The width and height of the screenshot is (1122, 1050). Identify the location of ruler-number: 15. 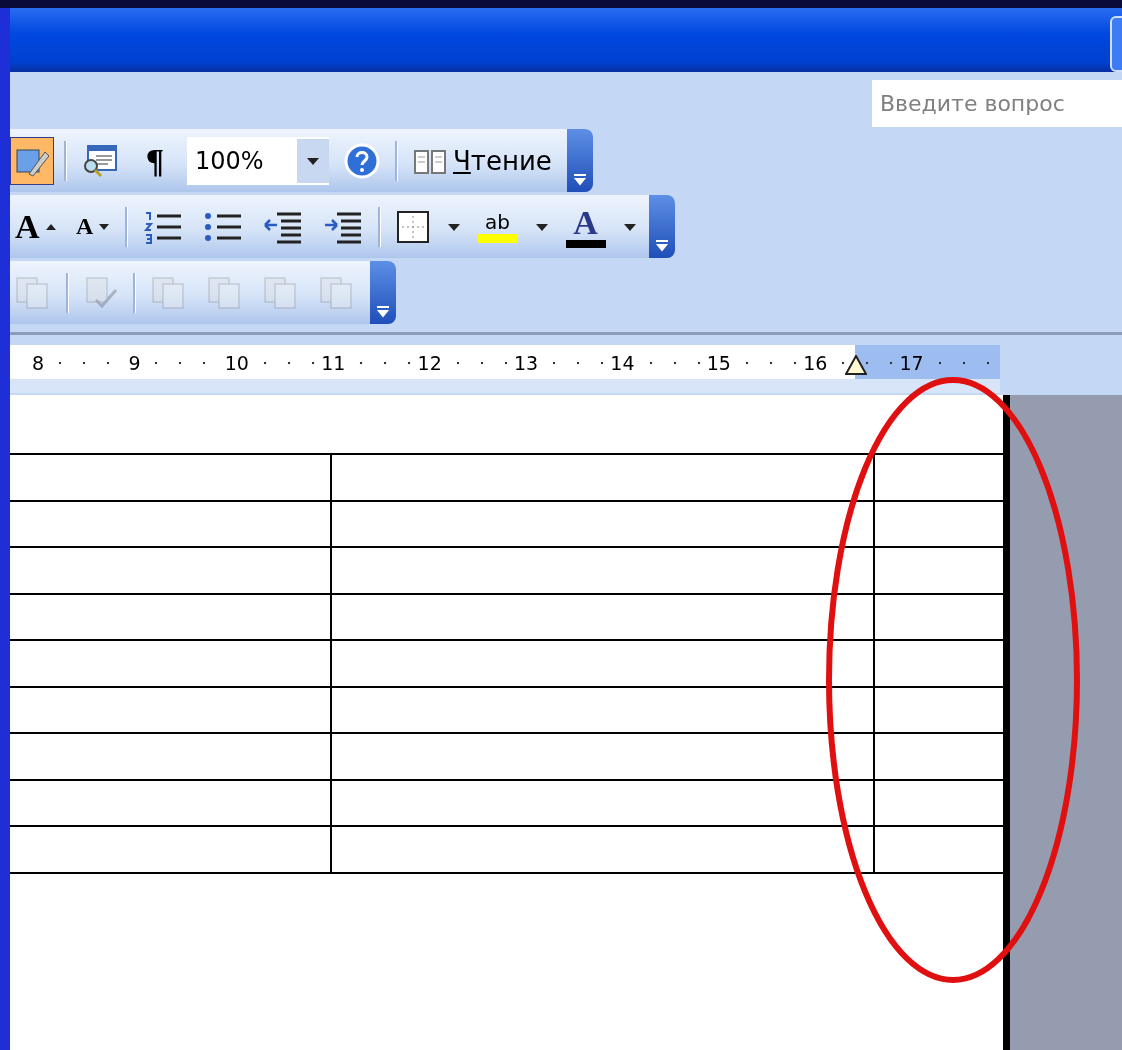
(718, 363).